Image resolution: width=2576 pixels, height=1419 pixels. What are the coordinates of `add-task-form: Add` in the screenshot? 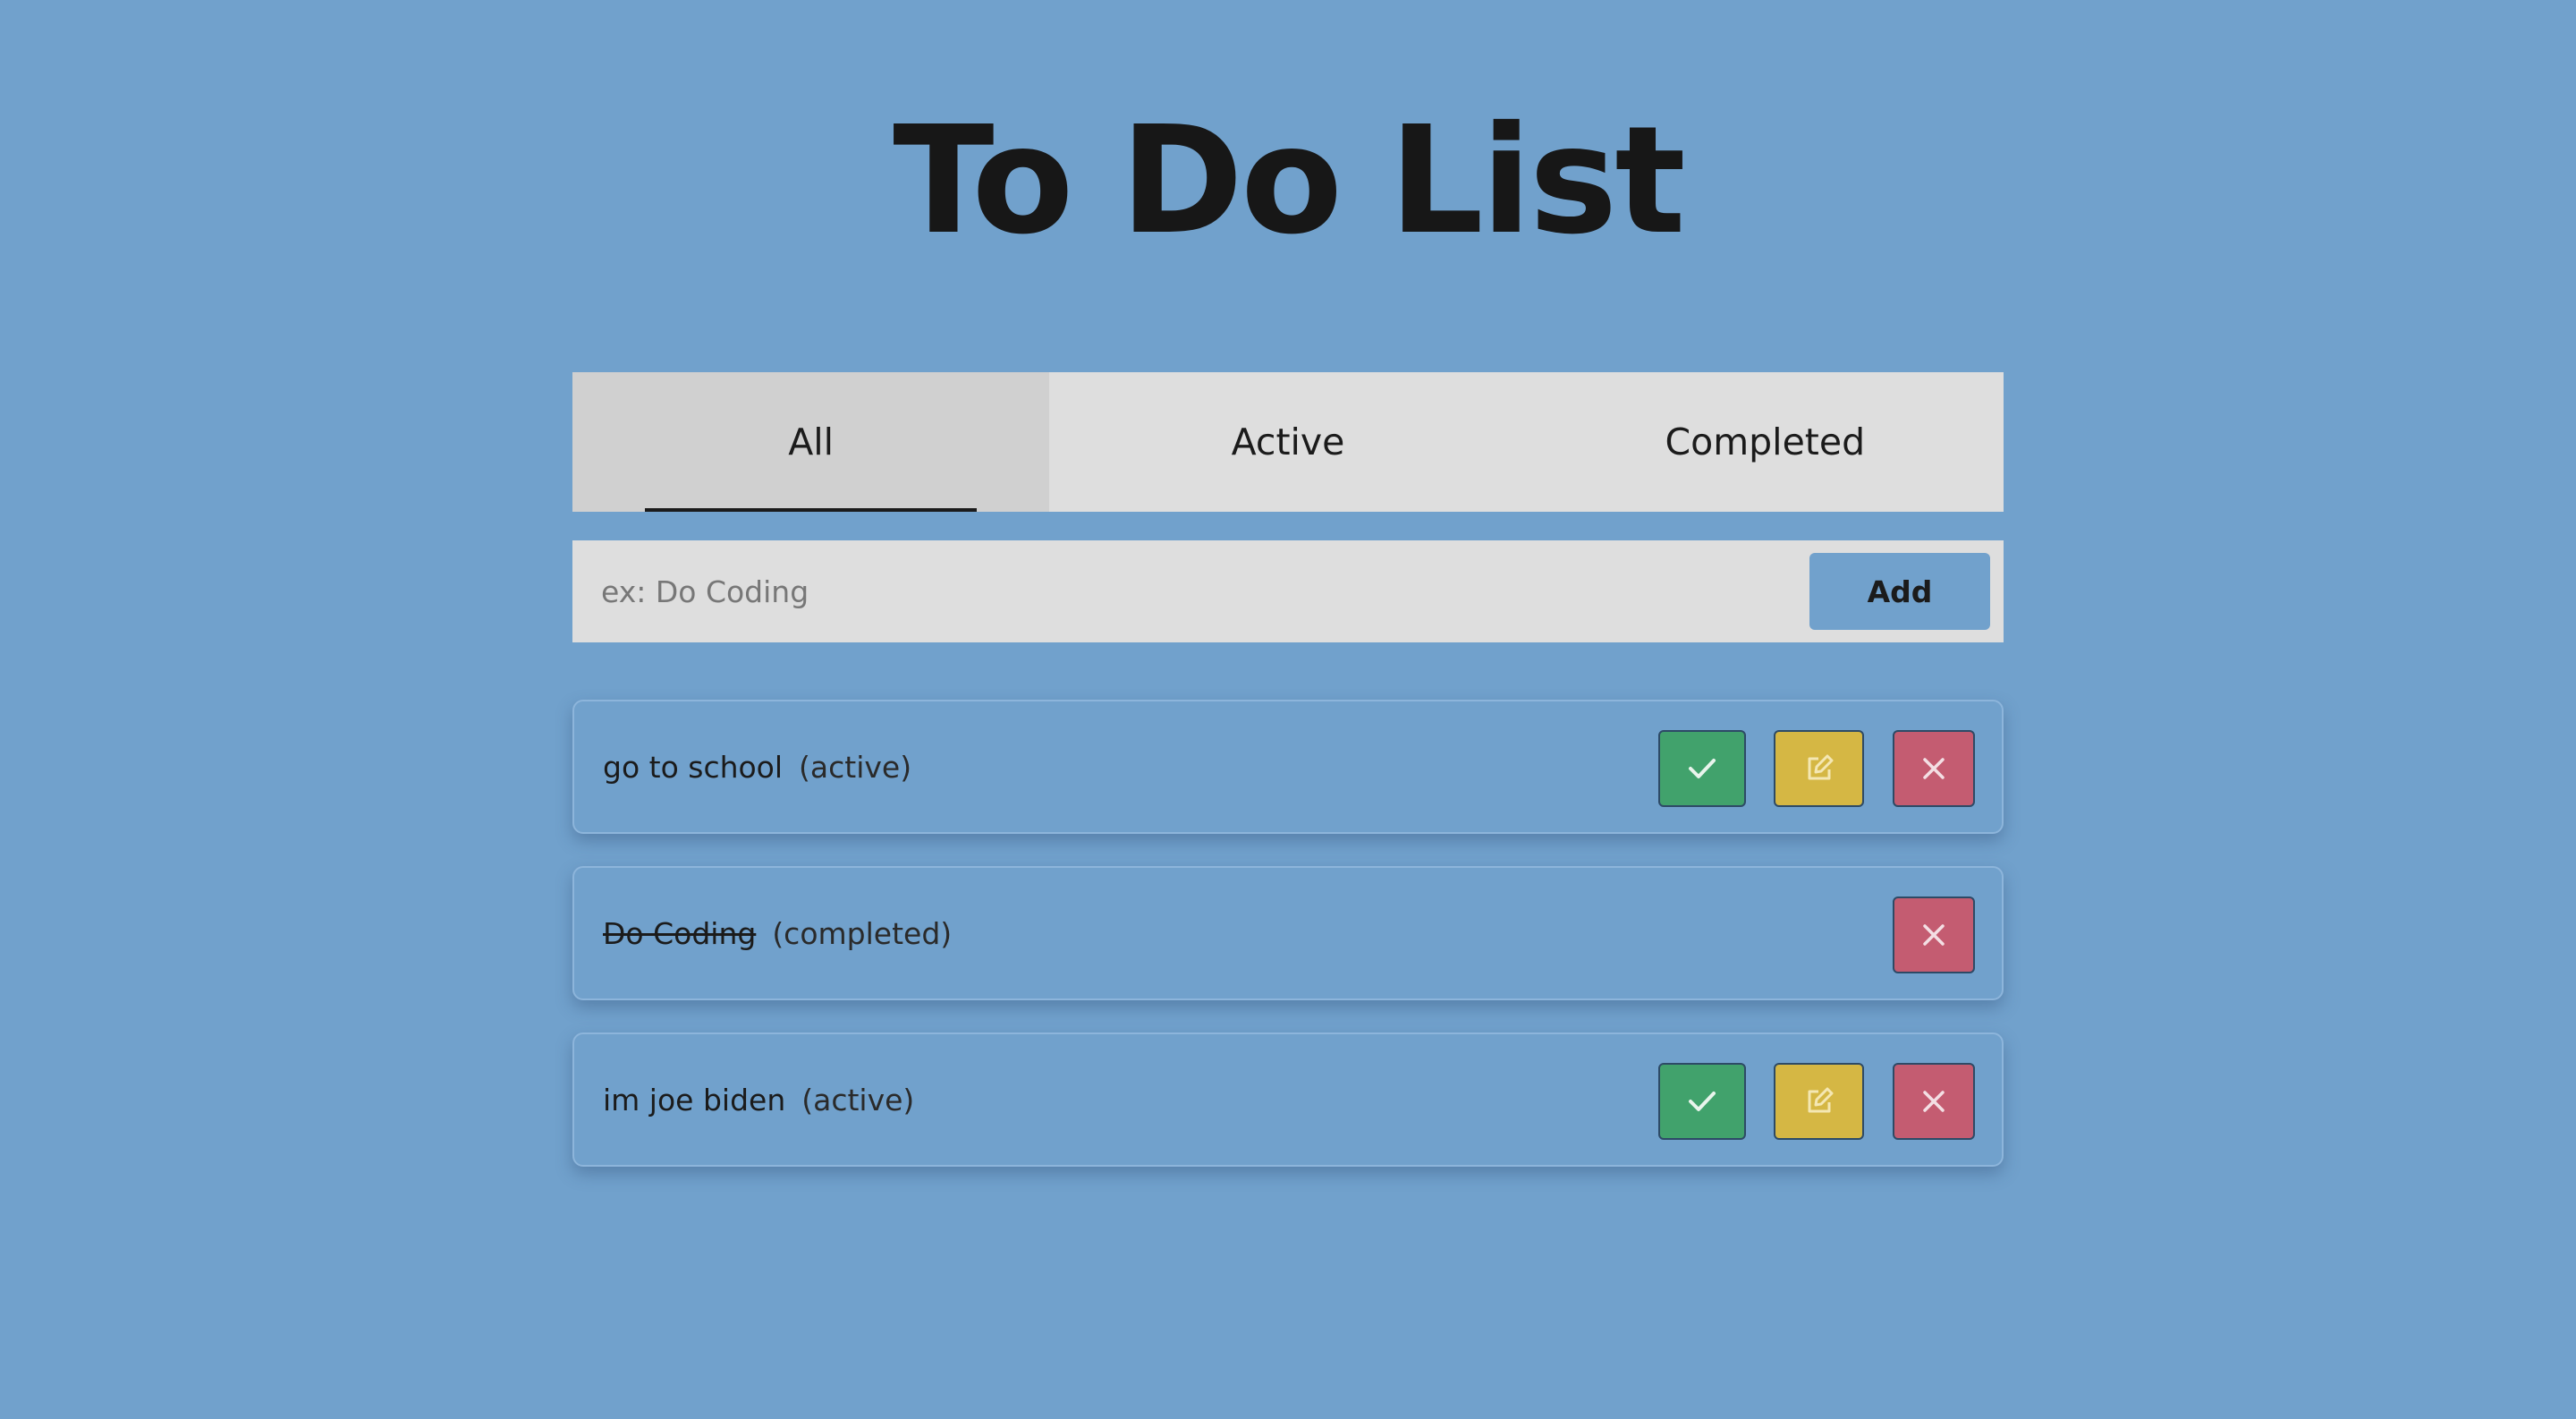 It's located at (1288, 591).